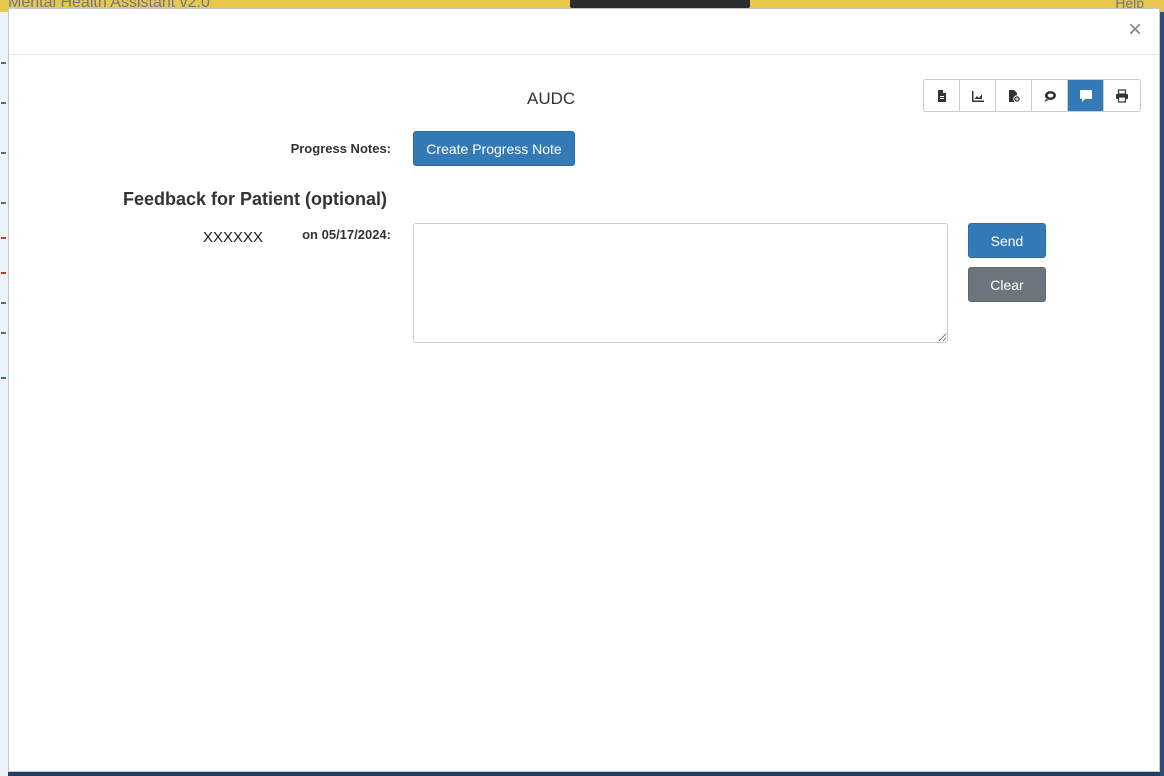  Describe the element at coordinates (680, 283) in the screenshot. I see `feedback-textarea` at that location.